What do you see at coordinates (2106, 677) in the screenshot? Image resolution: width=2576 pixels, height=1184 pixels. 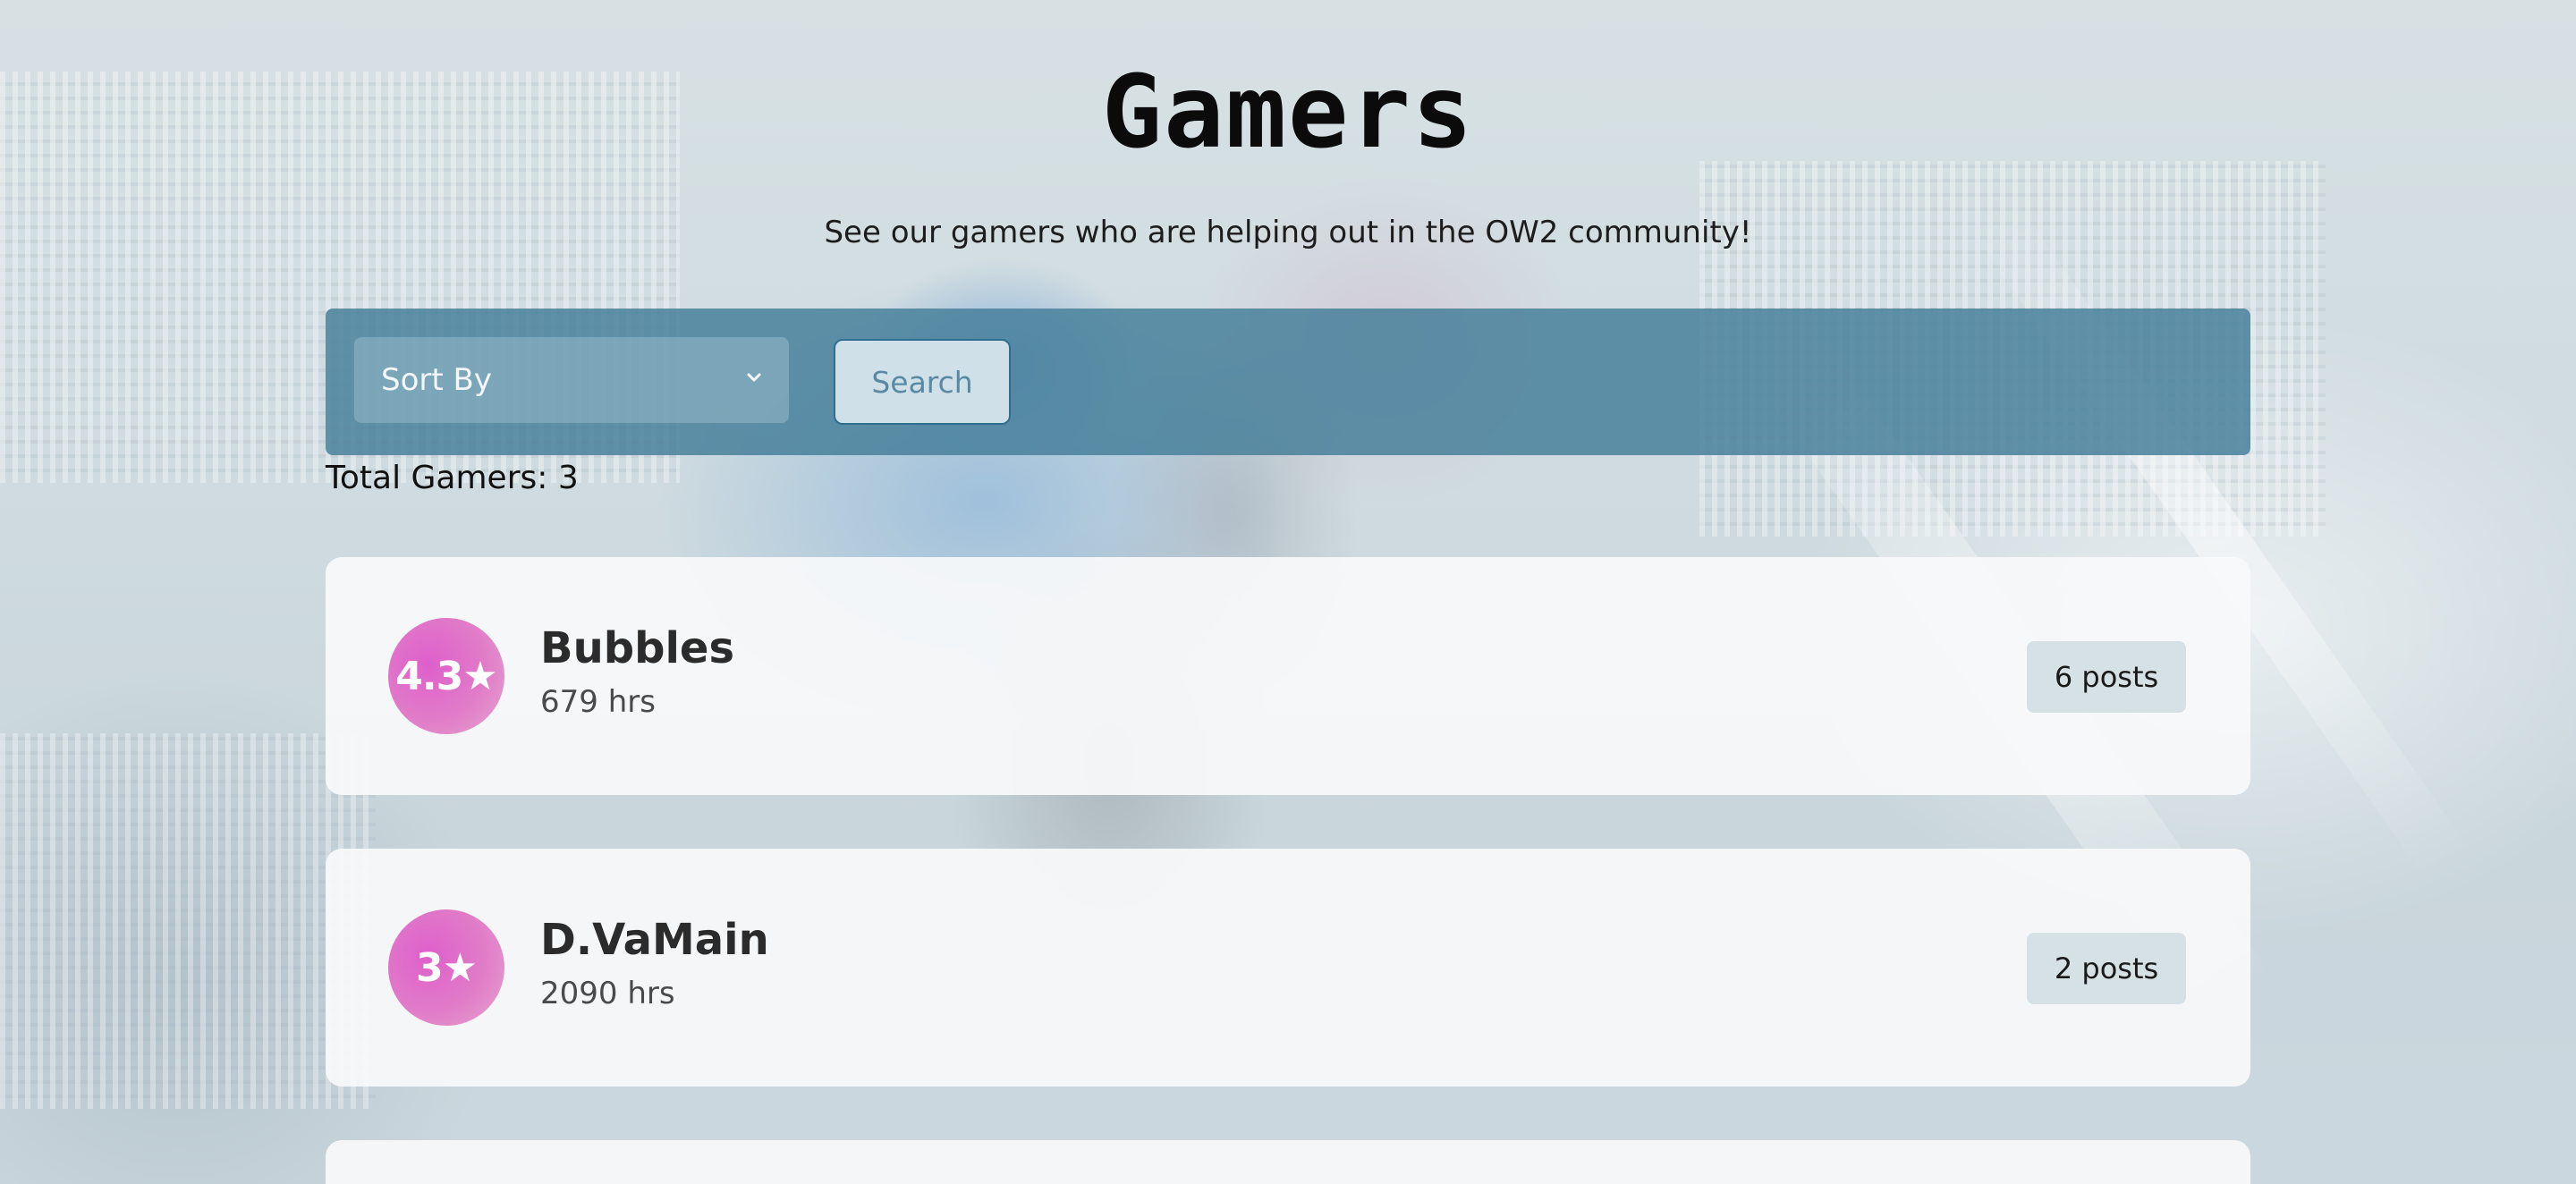 I see `posts-badge: 6 posts` at bounding box center [2106, 677].